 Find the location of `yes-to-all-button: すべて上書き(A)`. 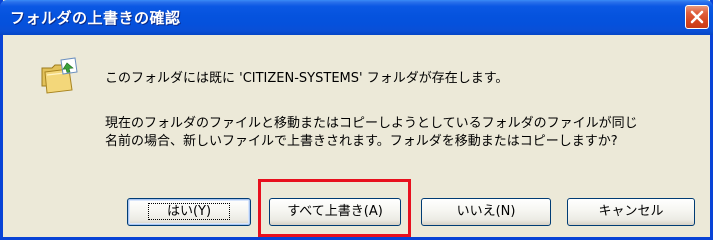

yes-to-all-button: すべて上書き(A) is located at coordinates (335, 212).